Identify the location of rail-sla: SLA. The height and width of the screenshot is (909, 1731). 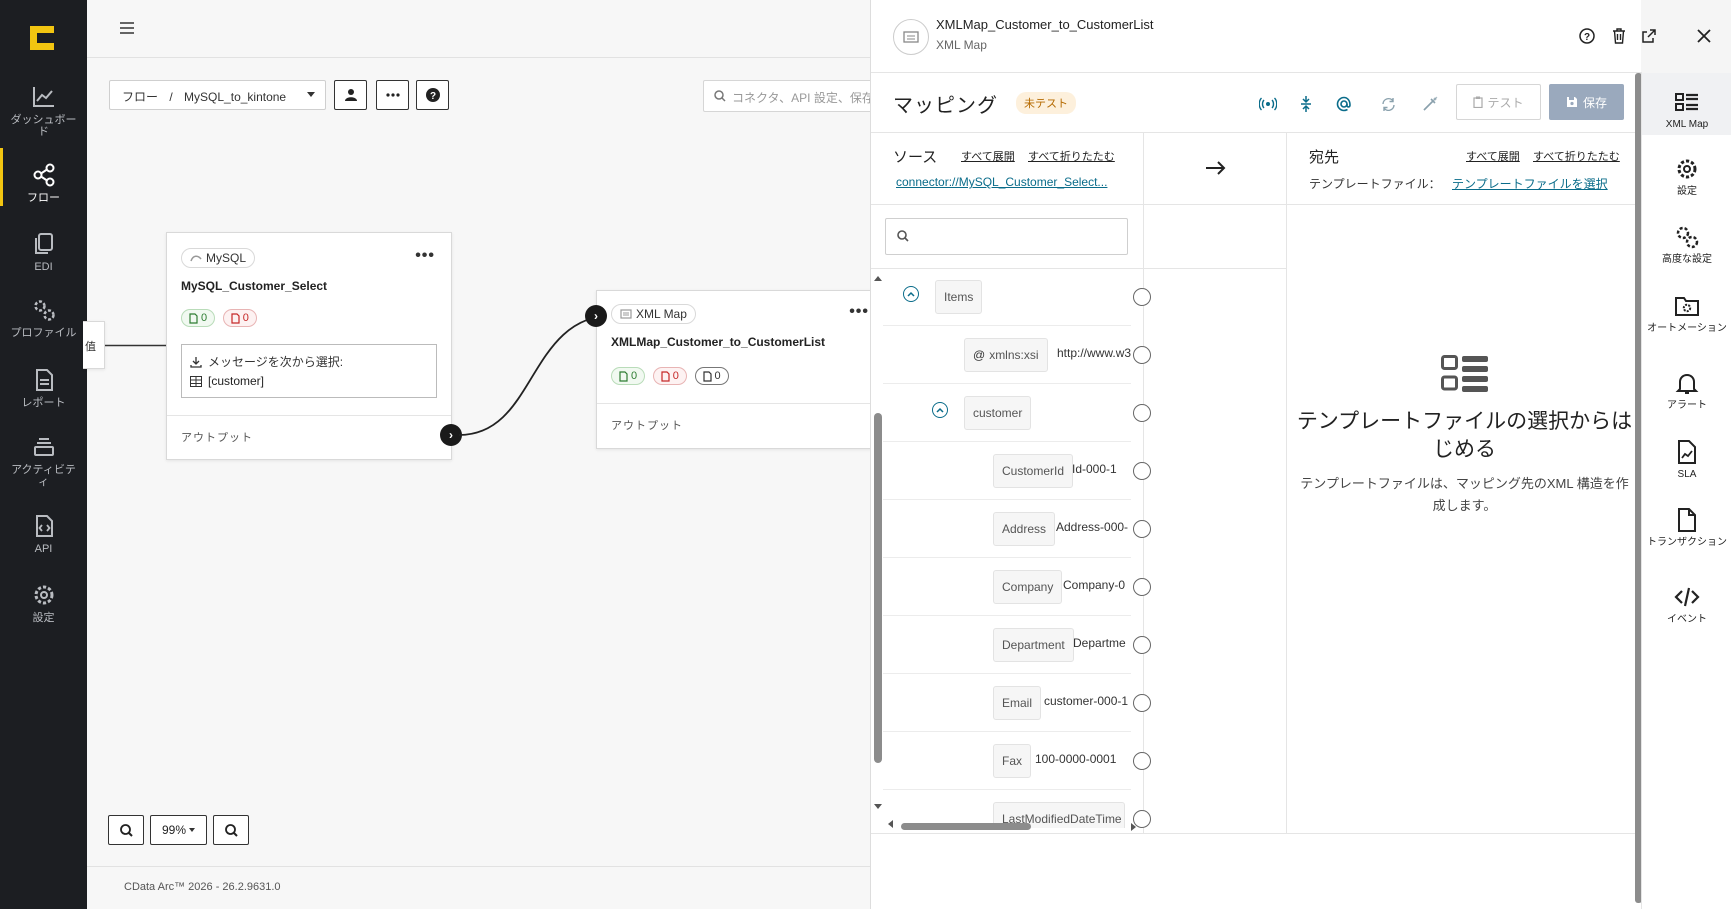
(1686, 459).